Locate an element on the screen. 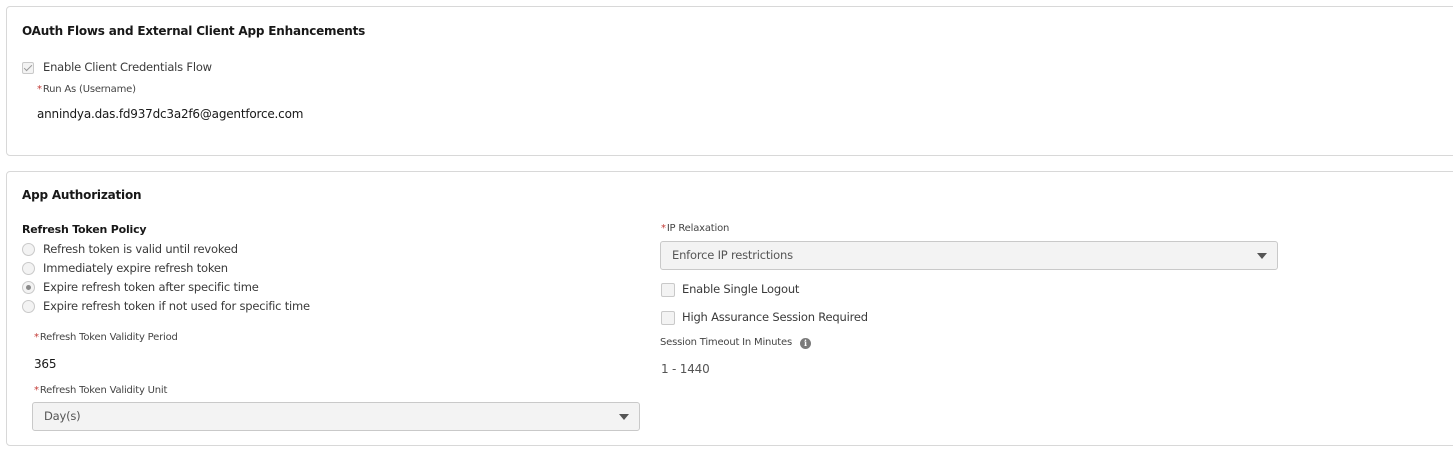 This screenshot has height=451, width=1453. client-credentials-label: Enable Client Credentials Flow is located at coordinates (127, 67).